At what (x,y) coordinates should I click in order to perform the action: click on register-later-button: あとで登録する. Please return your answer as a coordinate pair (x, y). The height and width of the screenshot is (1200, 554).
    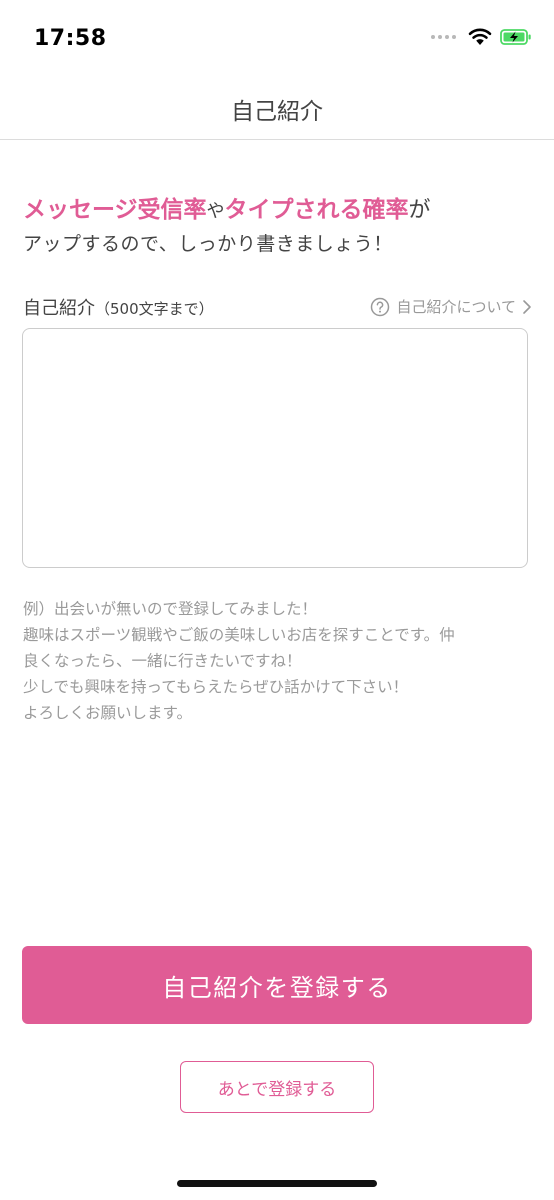
    Looking at the image, I should click on (277, 1087).